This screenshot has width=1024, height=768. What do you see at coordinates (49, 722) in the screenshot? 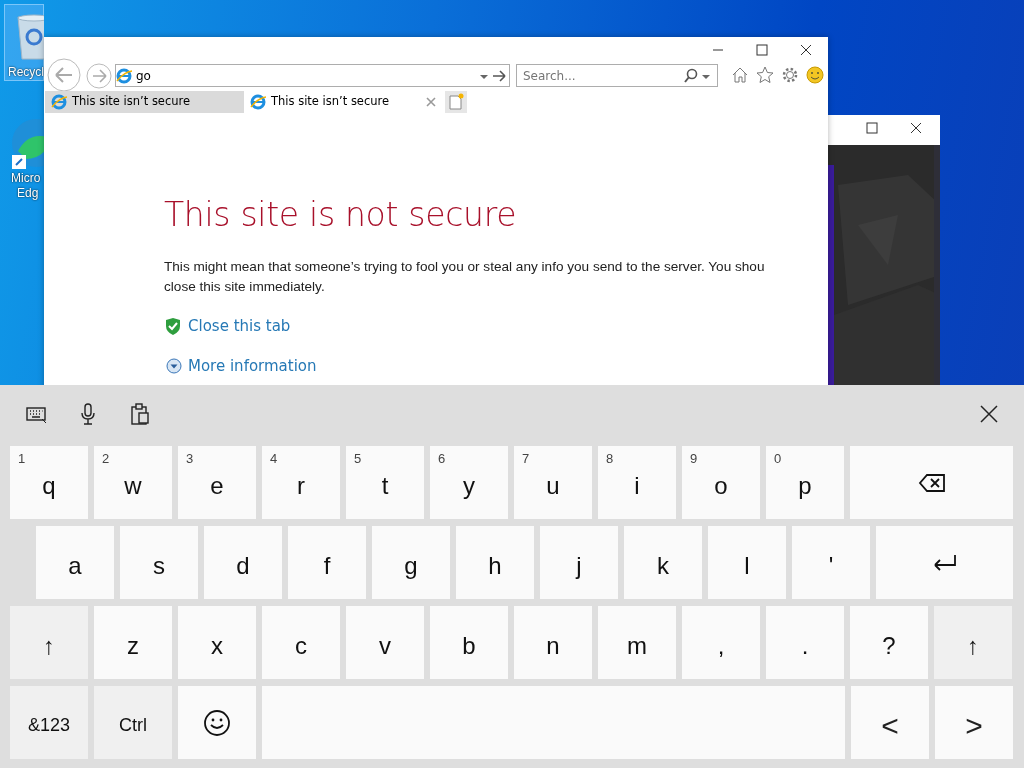
I see `key: &123` at bounding box center [49, 722].